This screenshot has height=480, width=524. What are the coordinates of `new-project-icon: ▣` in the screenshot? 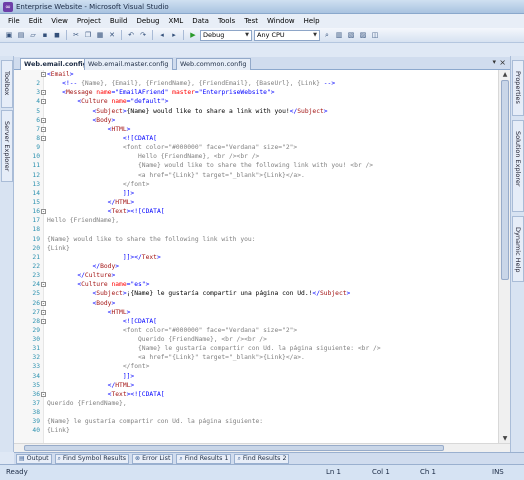 It's located at (9, 35).